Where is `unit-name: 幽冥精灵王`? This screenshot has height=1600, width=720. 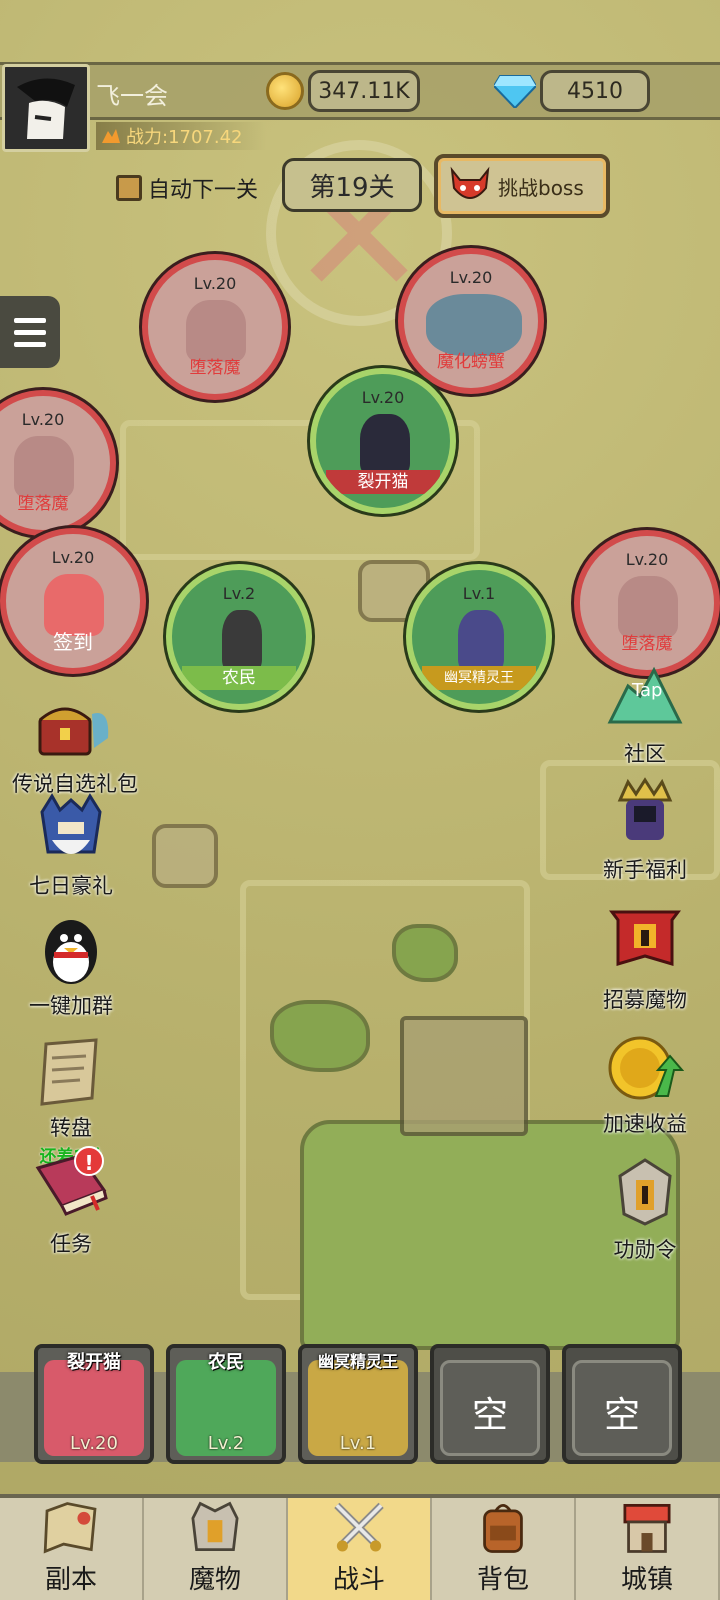 unit-name: 幽冥精灵王 is located at coordinates (479, 678).